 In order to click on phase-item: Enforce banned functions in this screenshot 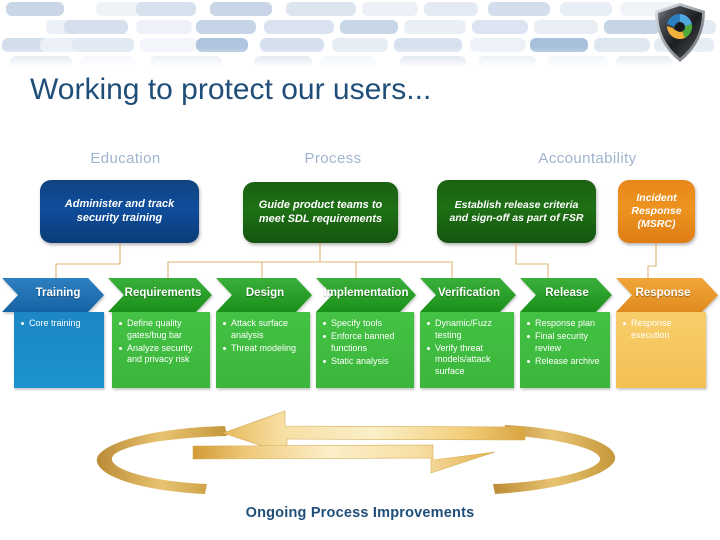, I will do `click(367, 342)`.